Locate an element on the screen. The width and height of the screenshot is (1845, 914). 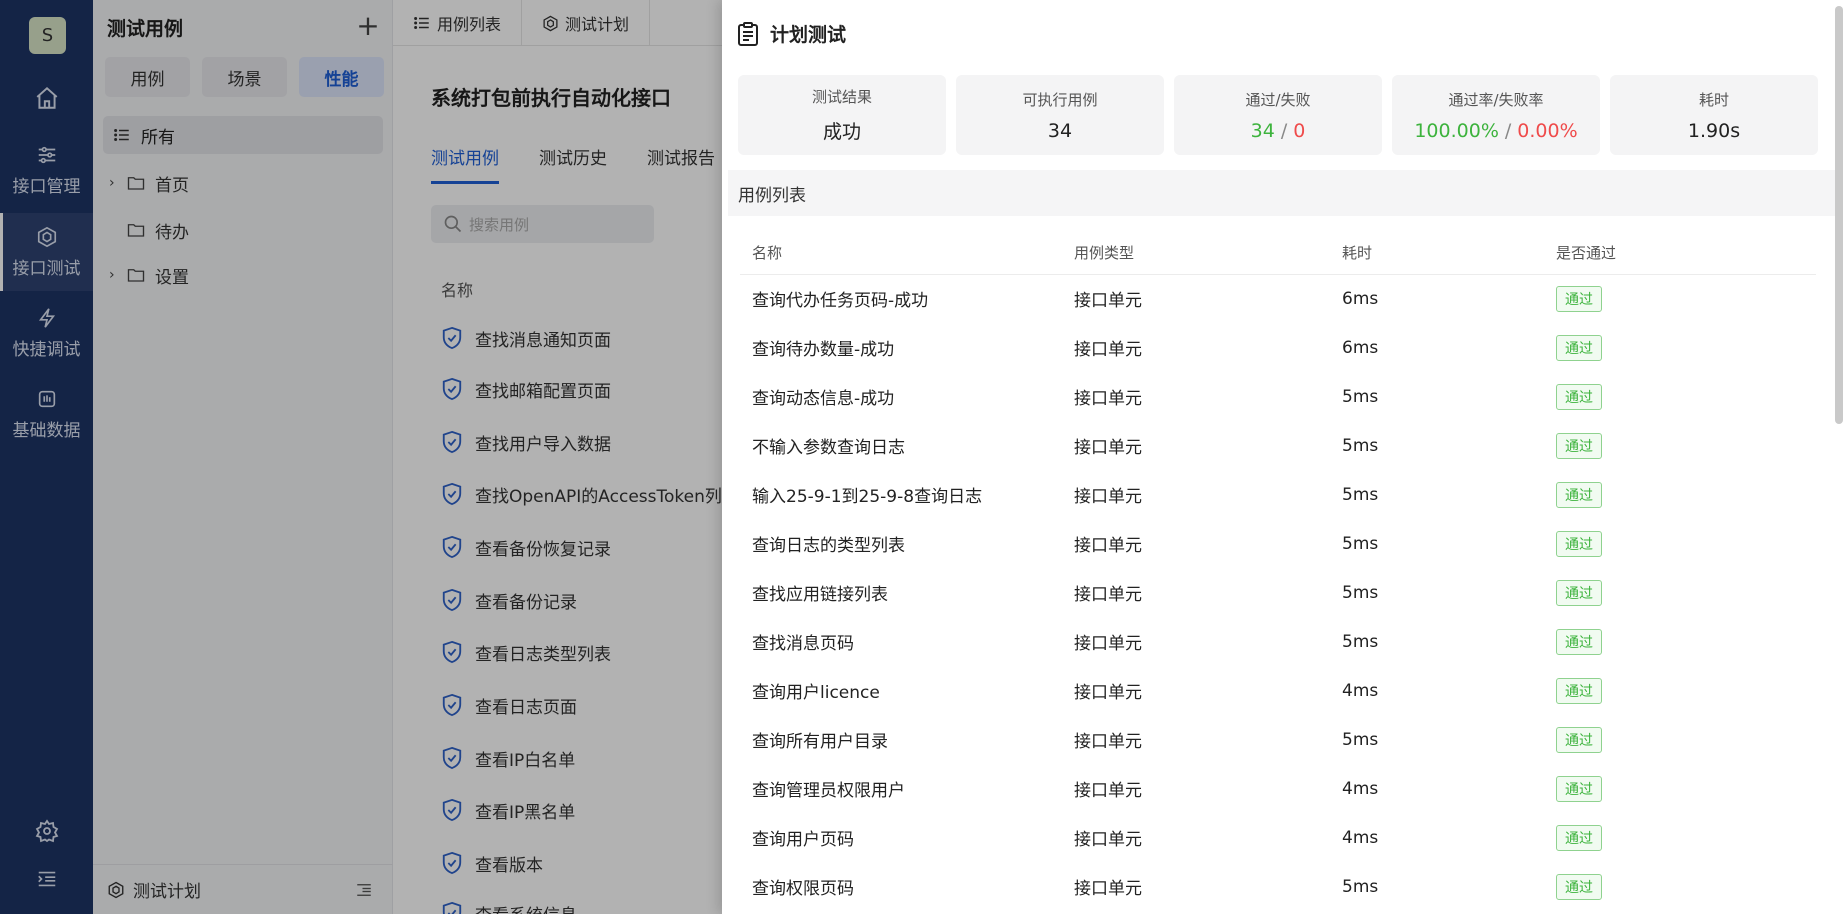
table-row: 不输入参数查询日志 接口单元 5ms 通过 is located at coordinates (1278, 445).